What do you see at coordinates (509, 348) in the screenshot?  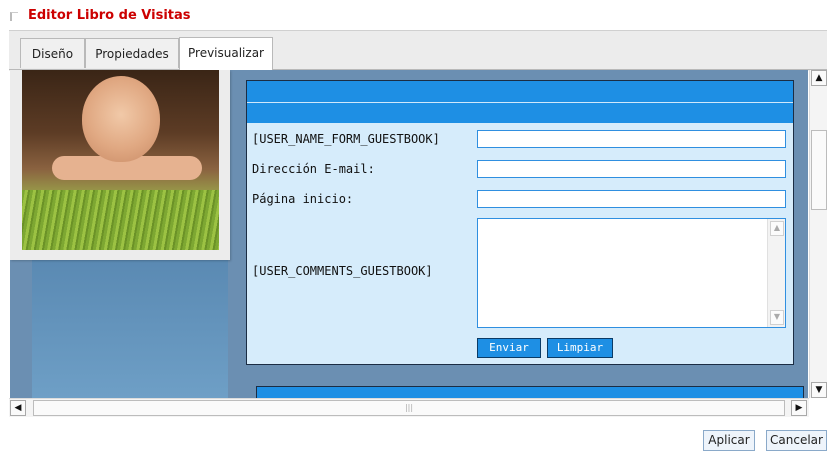 I see `submit-button: Enviar` at bounding box center [509, 348].